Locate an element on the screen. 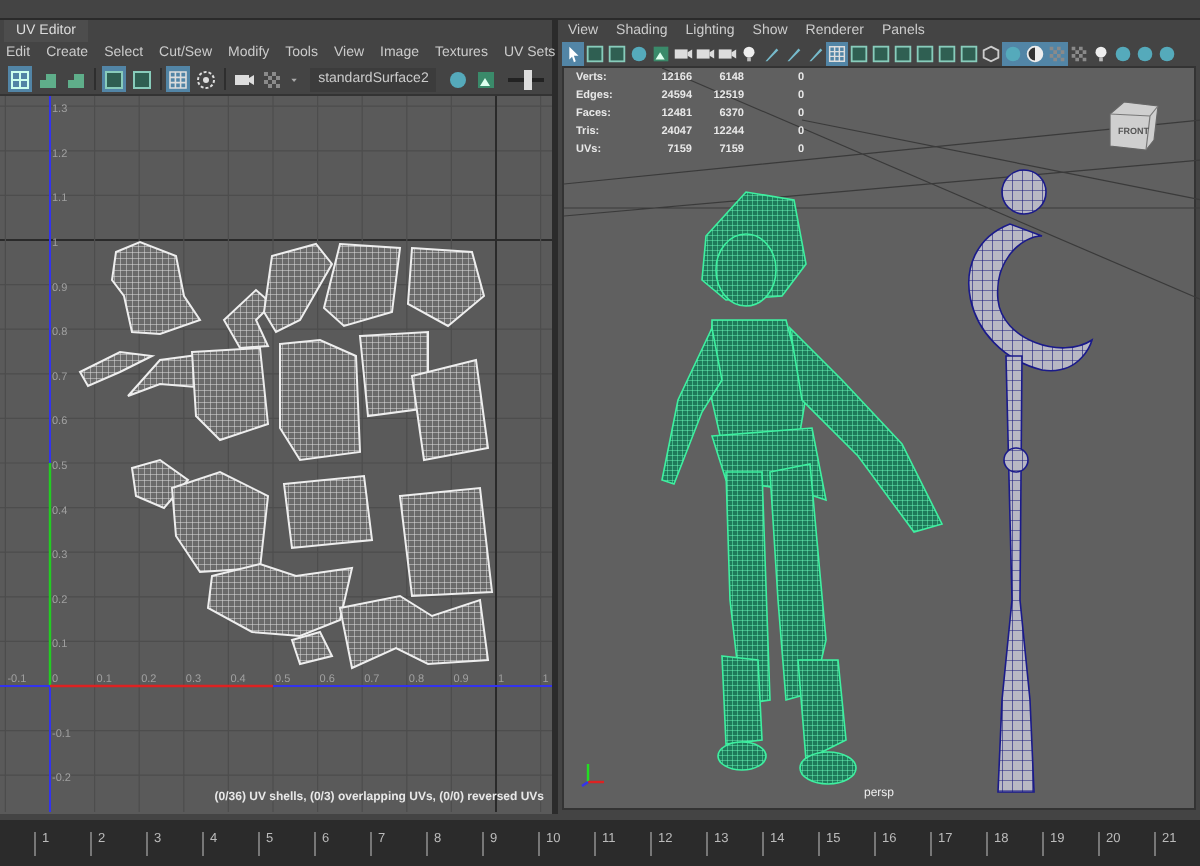 This screenshot has width=1200, height=866. axis-gizmo-icon is located at coordinates (594, 774).